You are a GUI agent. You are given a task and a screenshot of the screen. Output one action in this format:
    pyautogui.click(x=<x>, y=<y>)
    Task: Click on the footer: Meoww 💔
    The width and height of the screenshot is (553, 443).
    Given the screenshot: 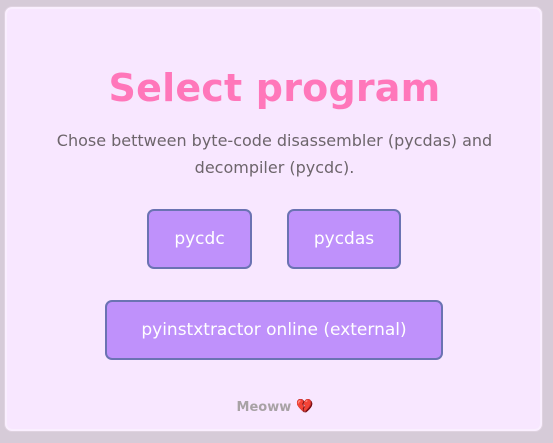 What is the action you would take?
    pyautogui.click(x=274, y=407)
    